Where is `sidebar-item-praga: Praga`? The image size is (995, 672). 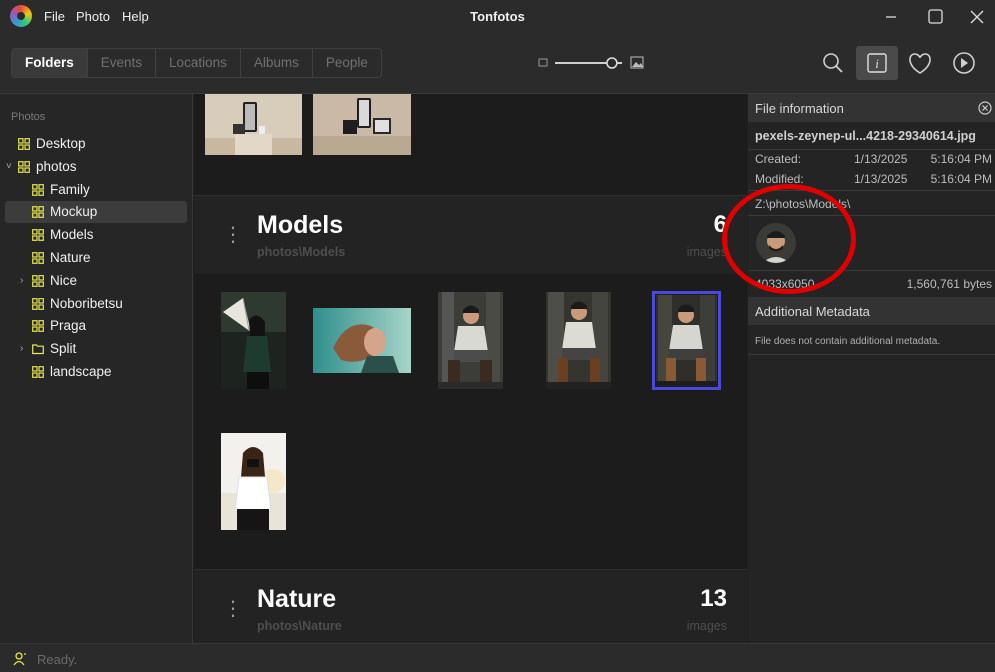 sidebar-item-praga: Praga is located at coordinates (95, 326).